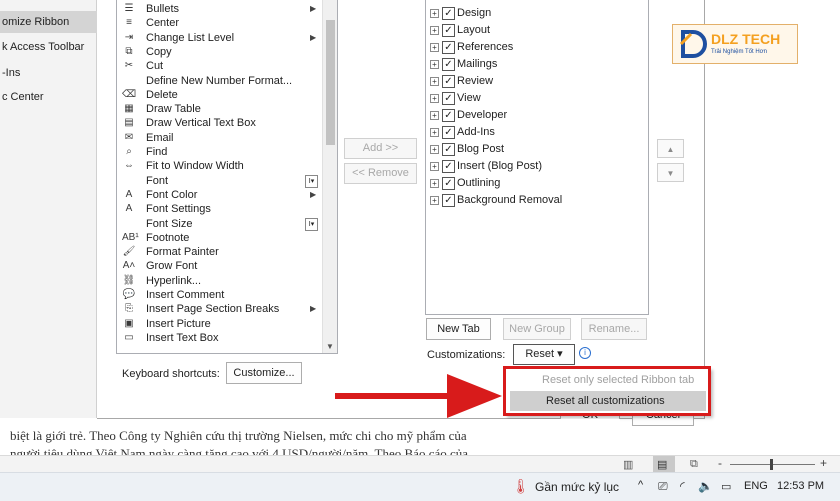  I want to click on delete-icon: ⌫, so click(129, 94).